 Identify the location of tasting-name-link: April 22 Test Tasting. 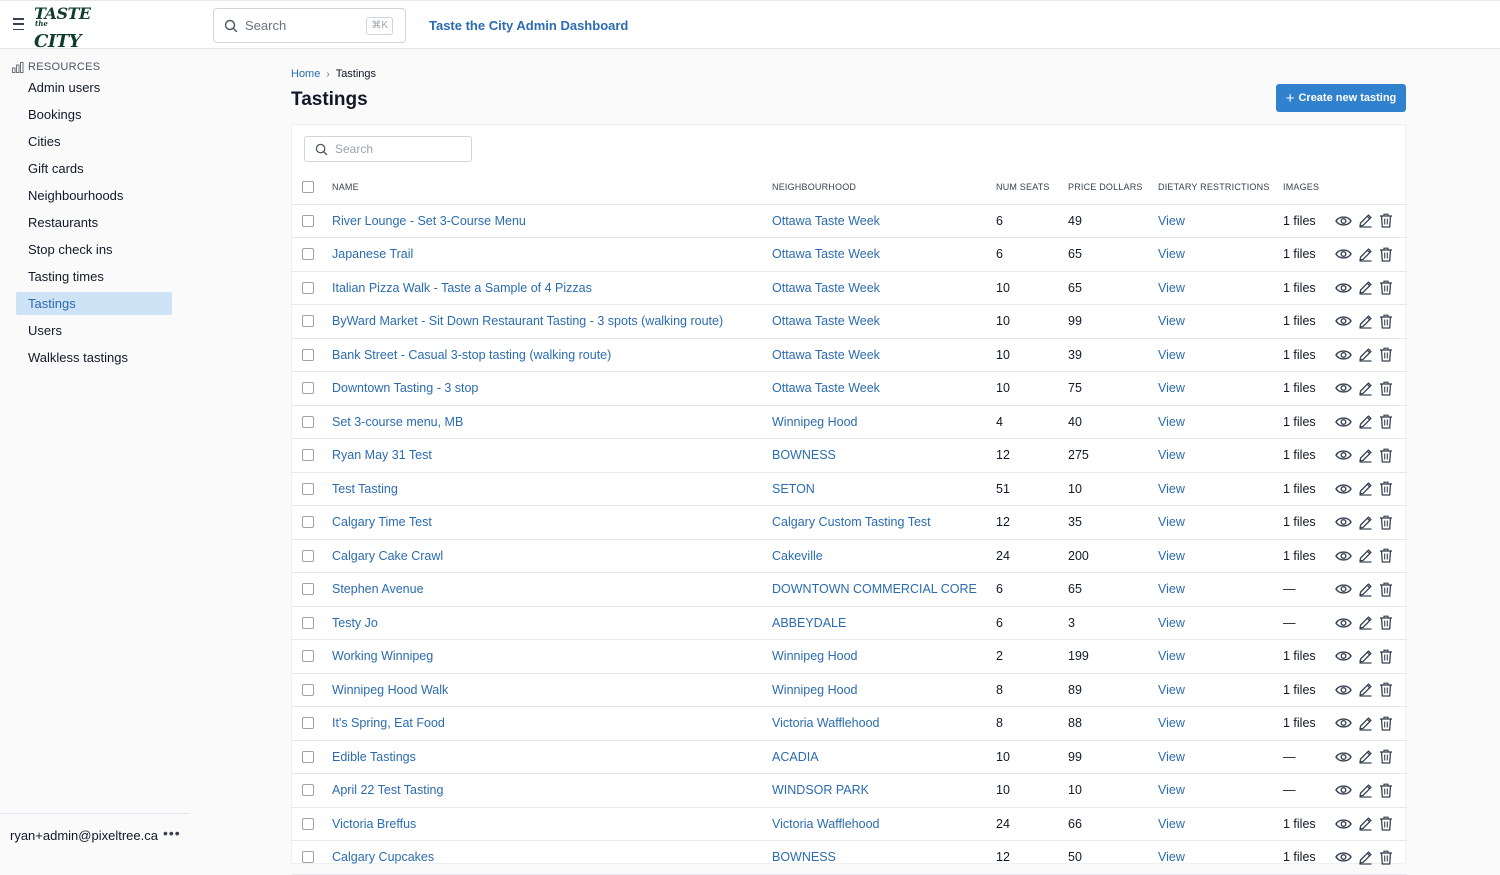
(552, 790).